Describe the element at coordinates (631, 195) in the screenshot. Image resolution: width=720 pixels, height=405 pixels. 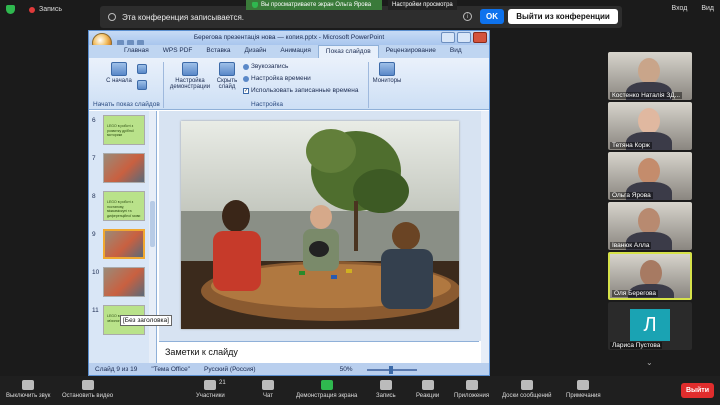
I see `participant-name: Ольга Ярова` at that location.